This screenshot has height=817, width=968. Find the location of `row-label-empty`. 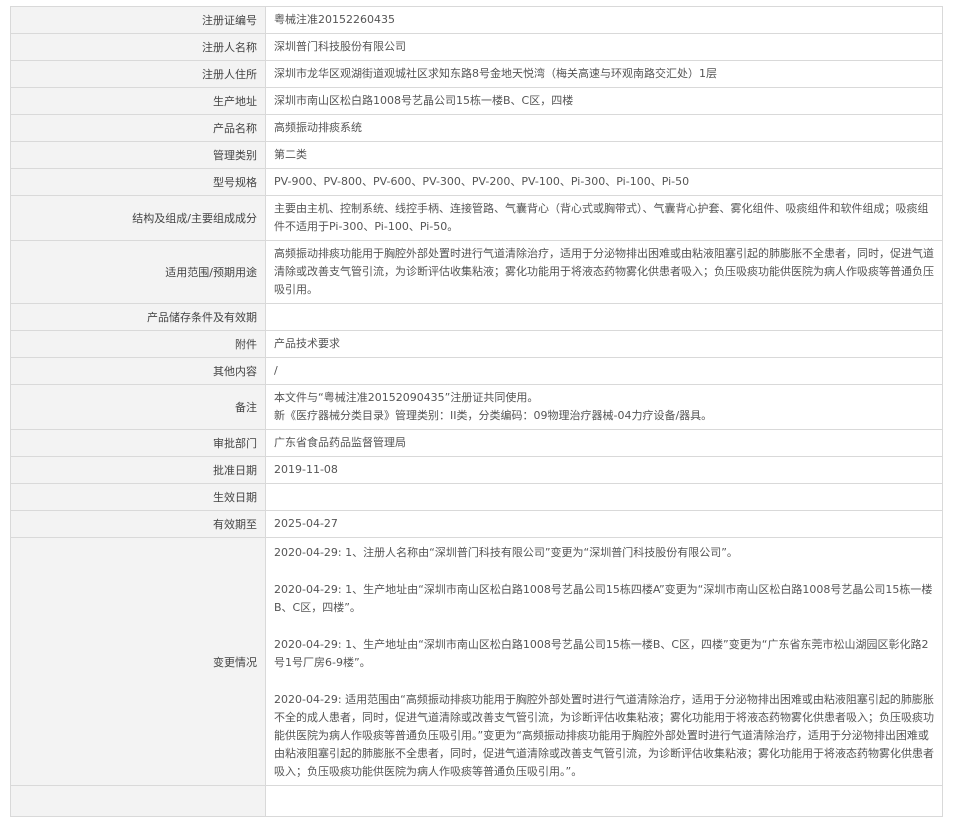

row-label-empty is located at coordinates (138, 801).